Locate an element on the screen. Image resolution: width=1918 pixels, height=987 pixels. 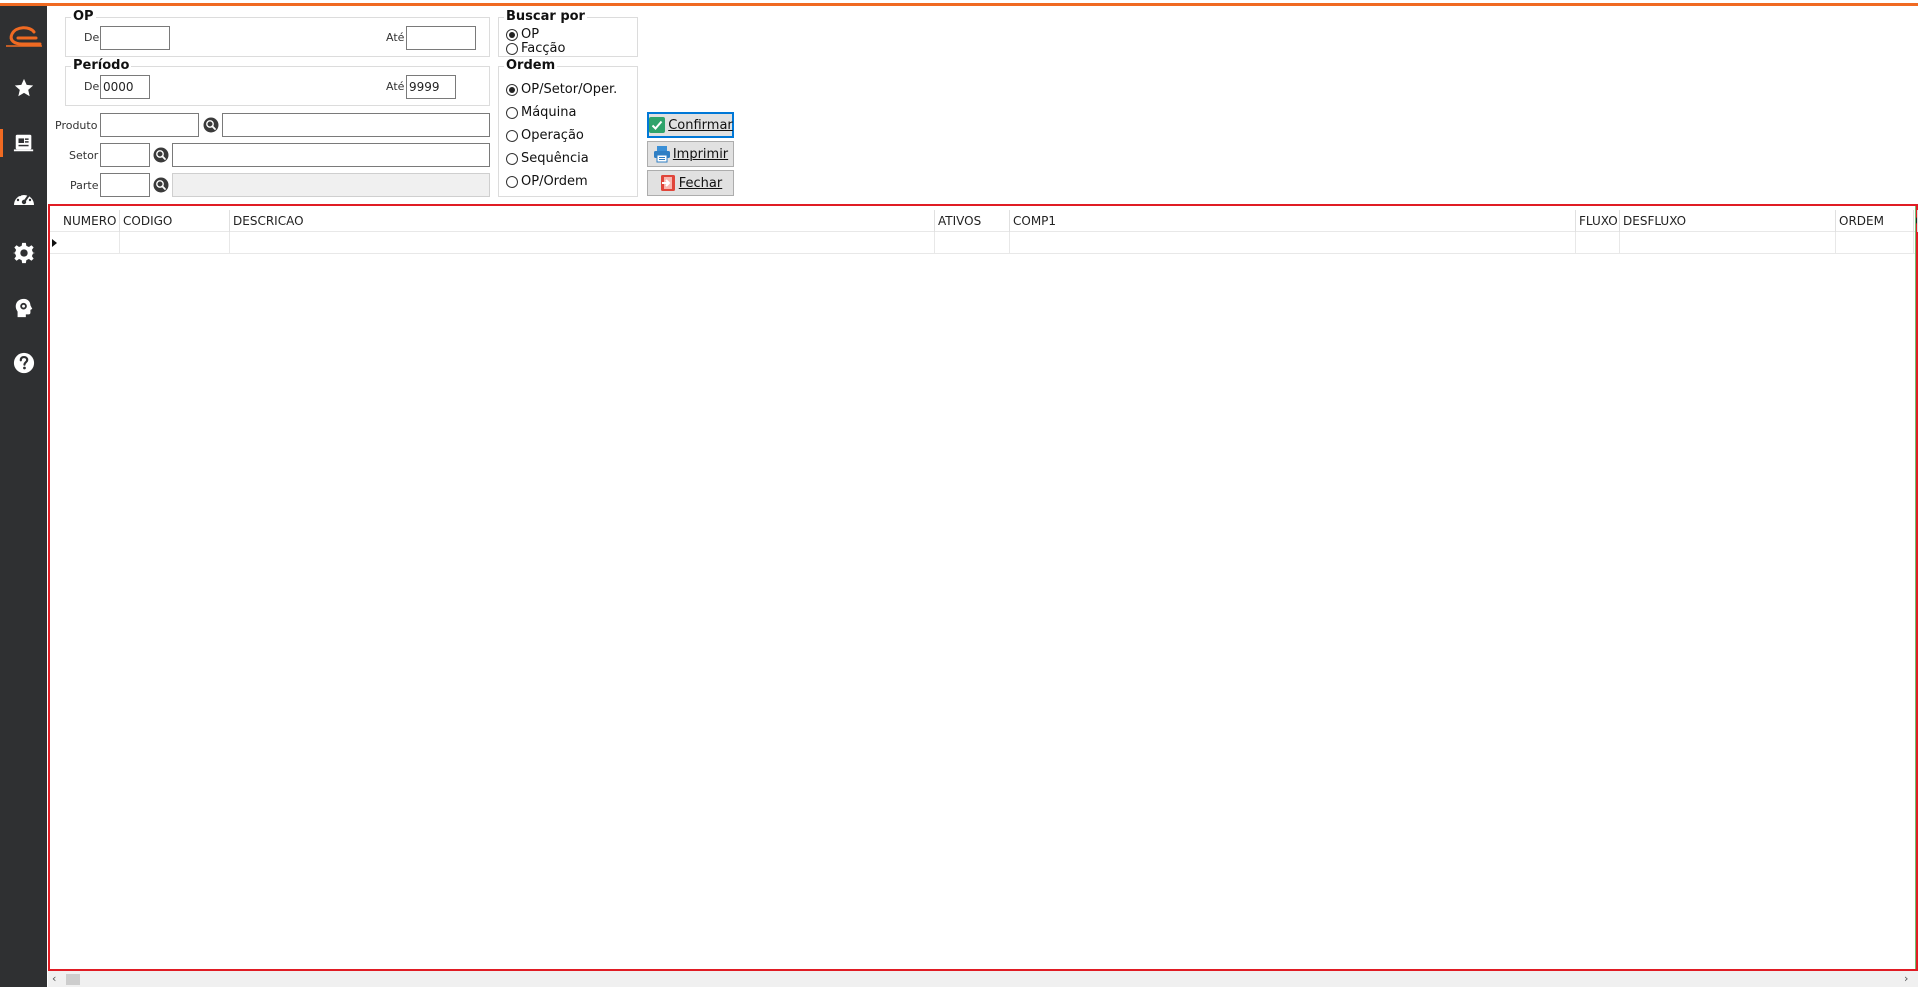
op-de-label: De is located at coordinates (92, 37).